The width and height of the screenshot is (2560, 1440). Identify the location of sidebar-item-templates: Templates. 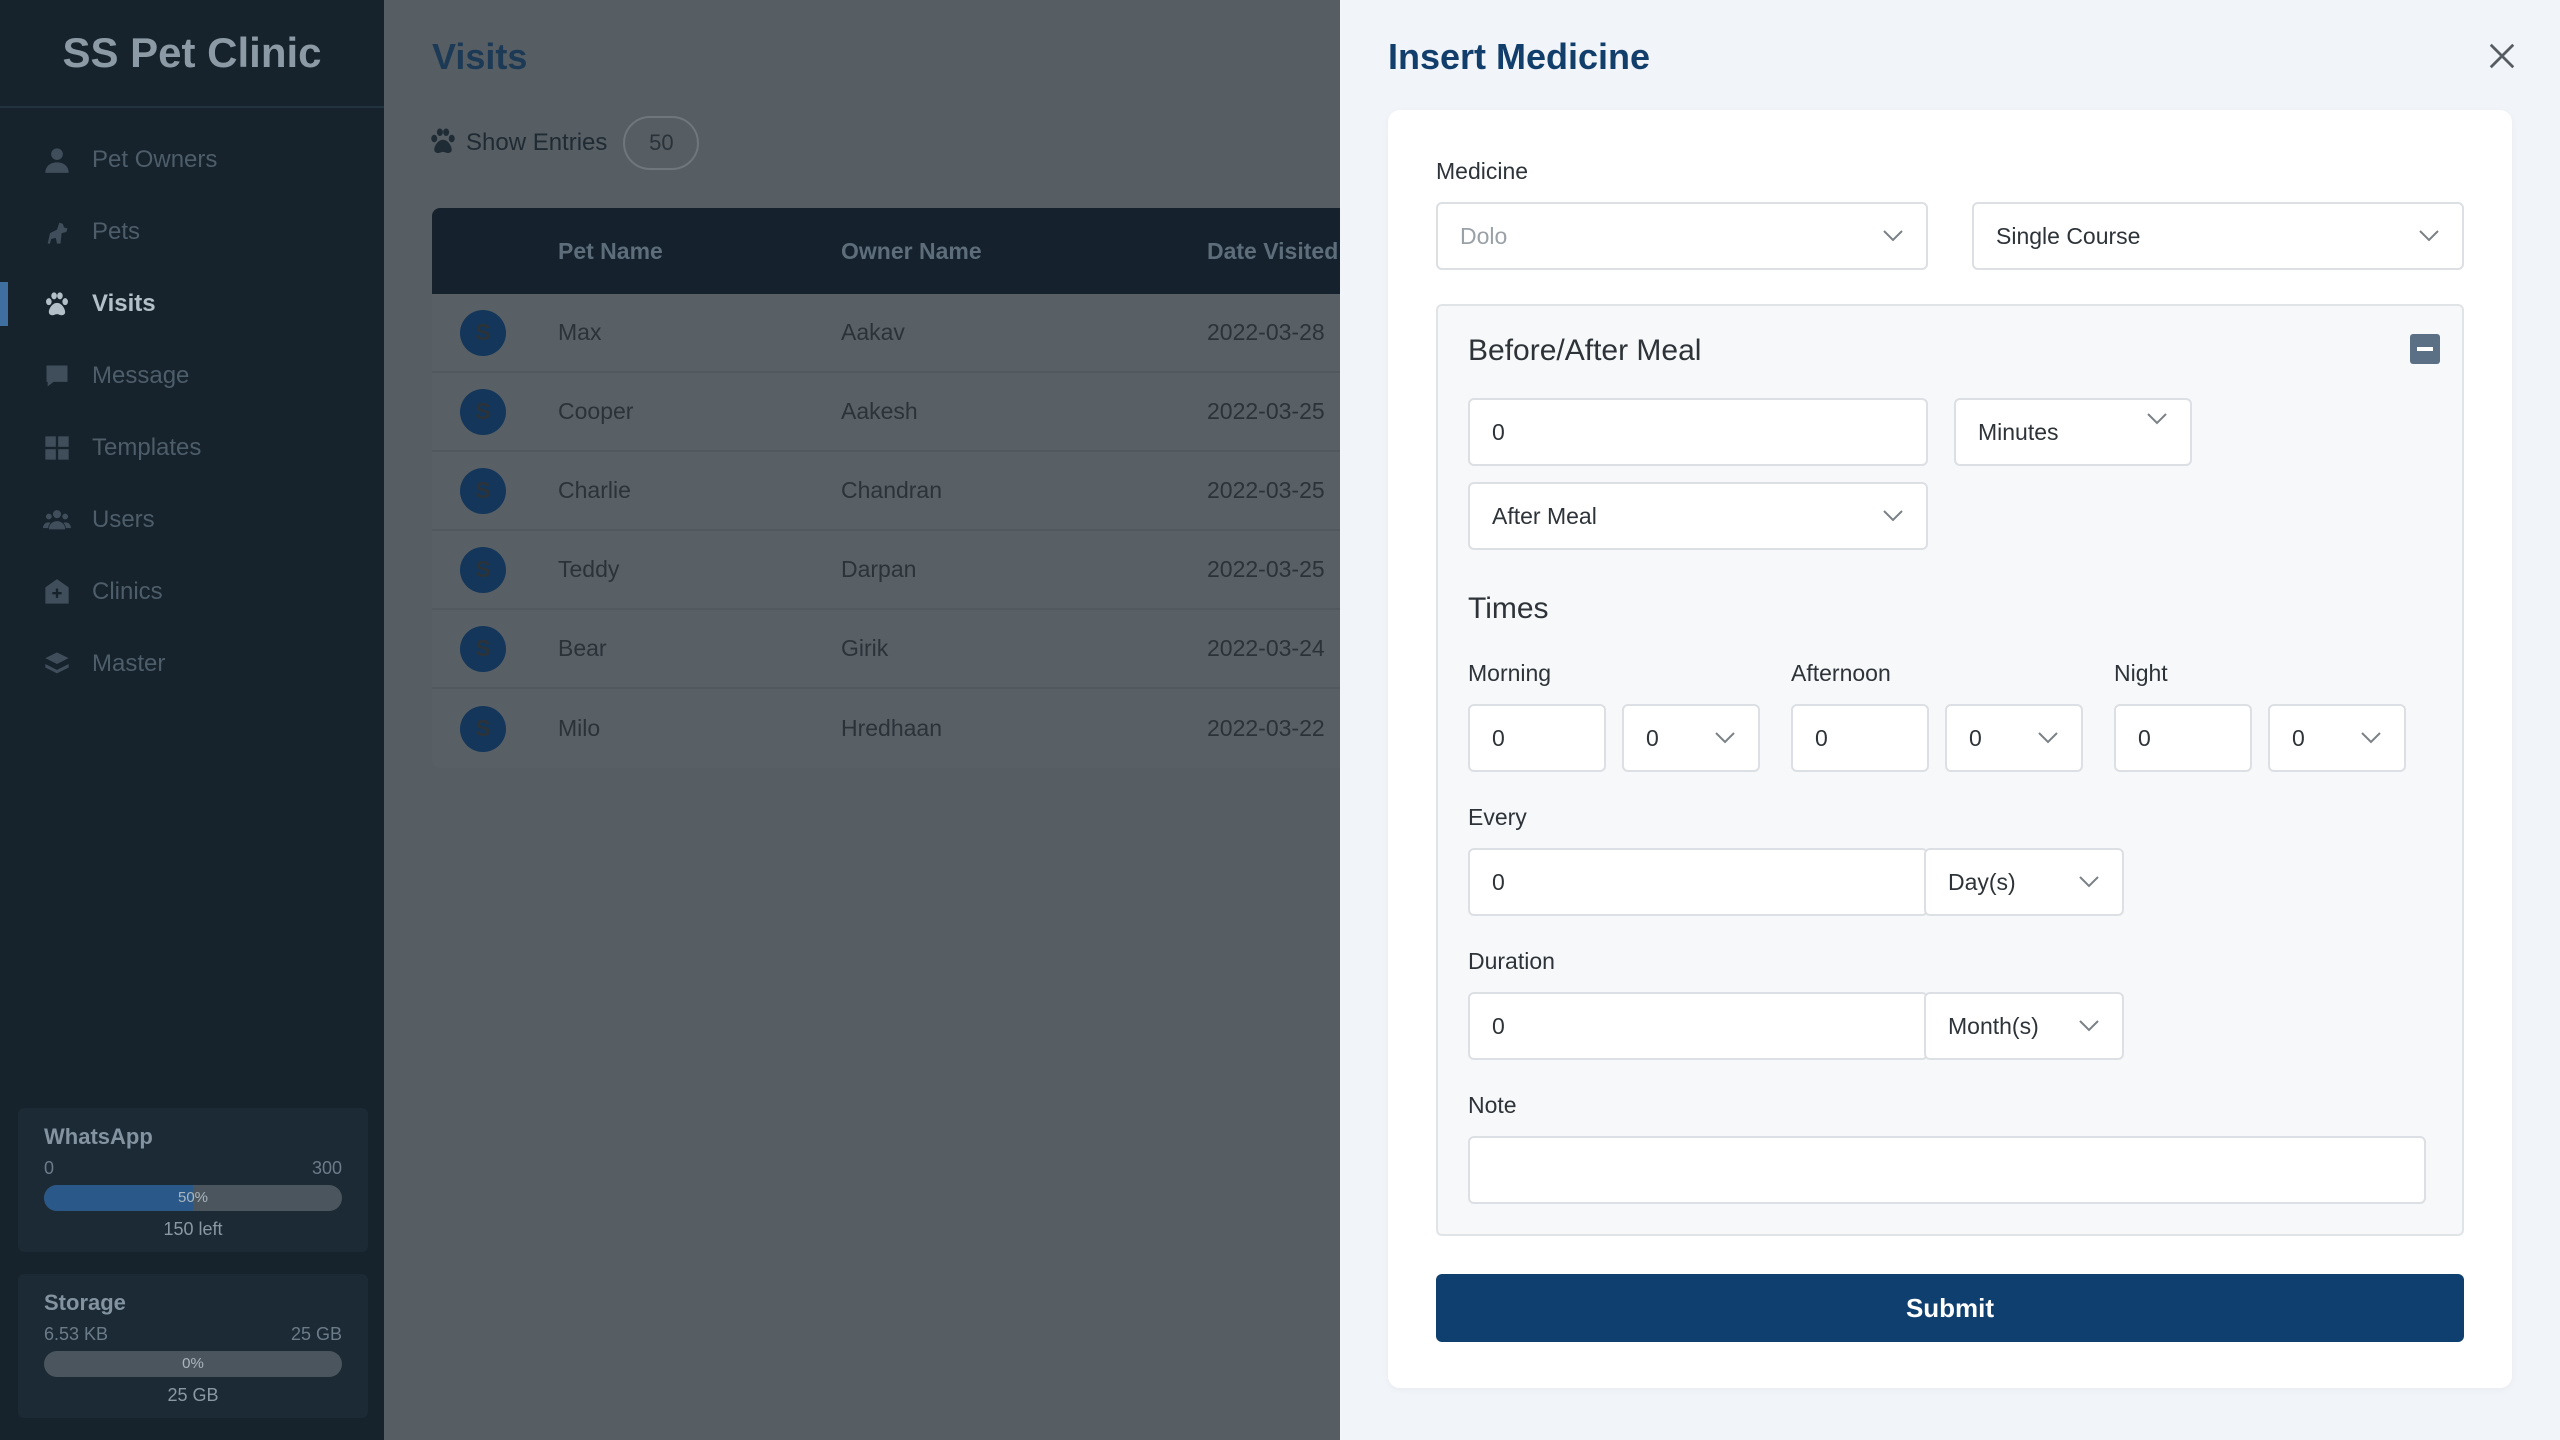
(192, 448).